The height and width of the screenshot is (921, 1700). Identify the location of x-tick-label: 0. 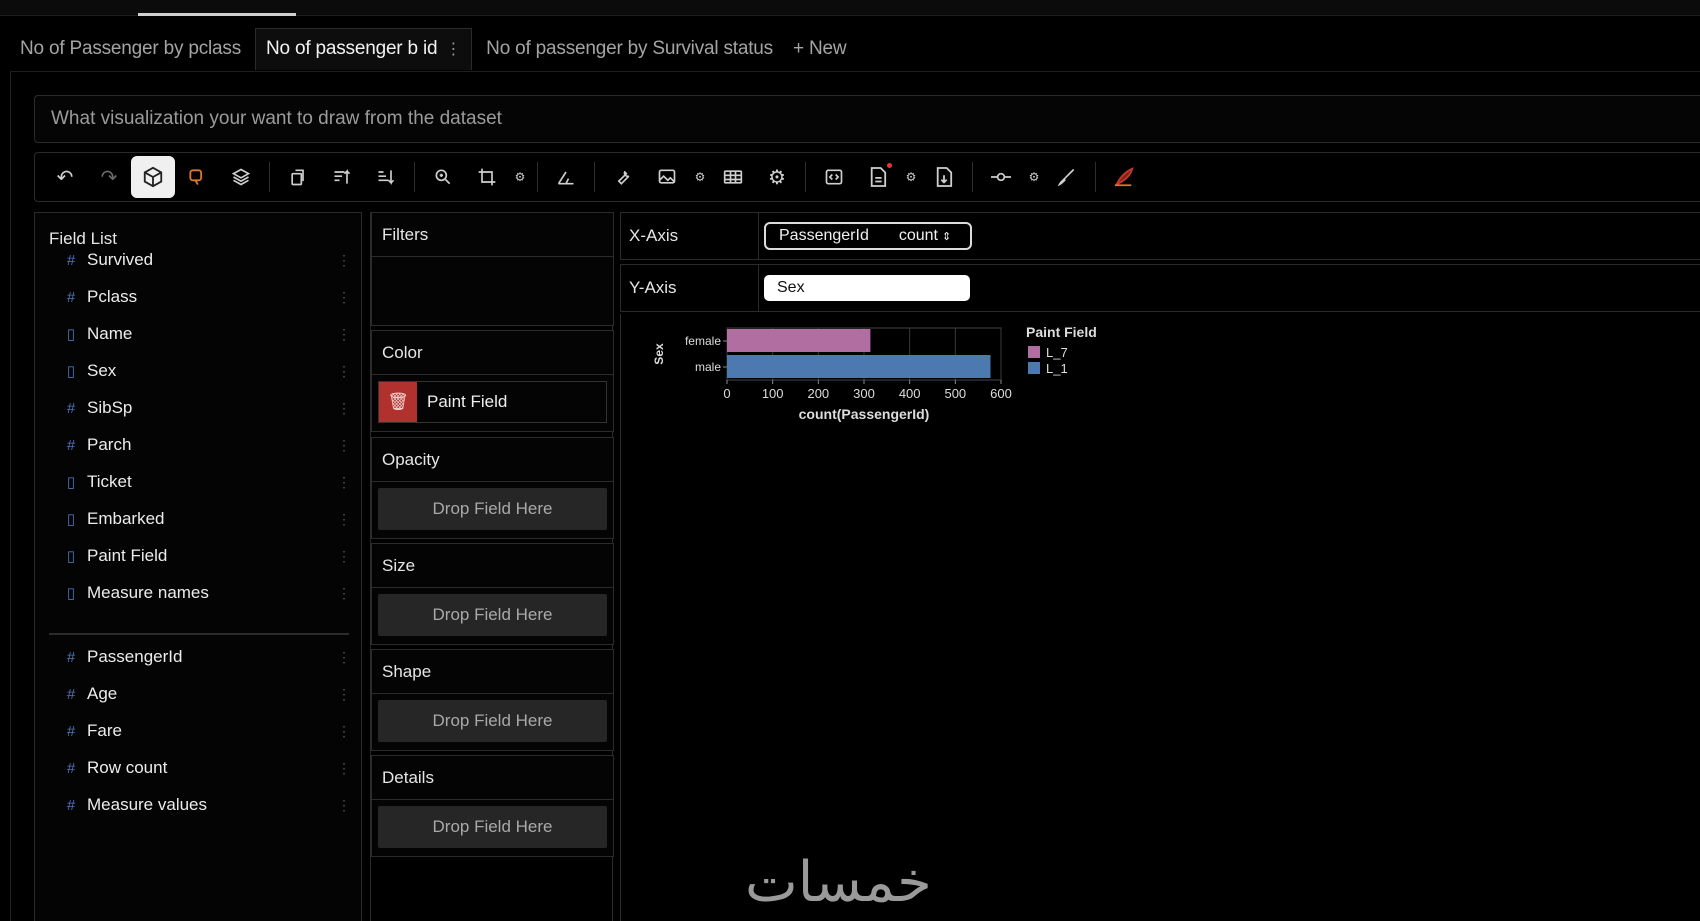
(726, 393).